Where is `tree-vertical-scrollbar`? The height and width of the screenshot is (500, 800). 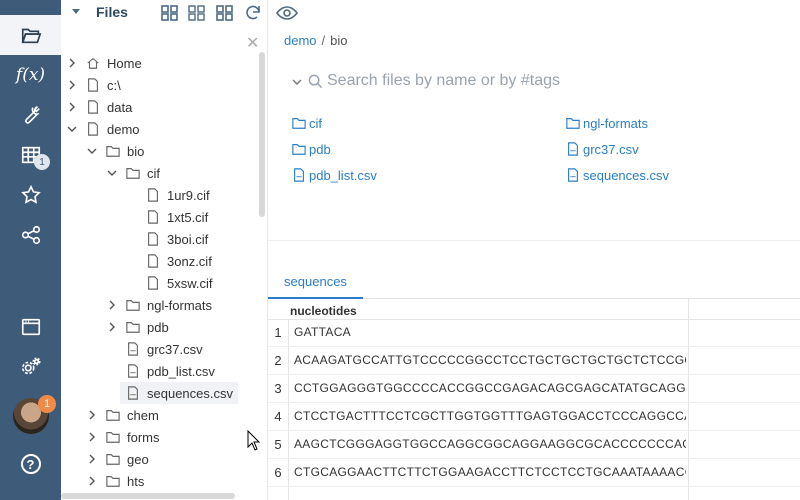 tree-vertical-scrollbar is located at coordinates (262, 134).